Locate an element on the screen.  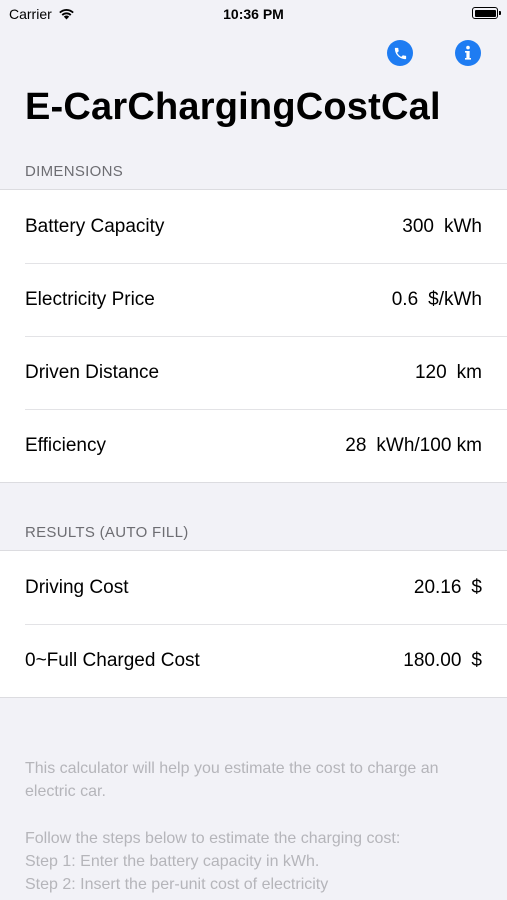
electricity-price-field: 0.6 $/kWh is located at coordinates (437, 300).